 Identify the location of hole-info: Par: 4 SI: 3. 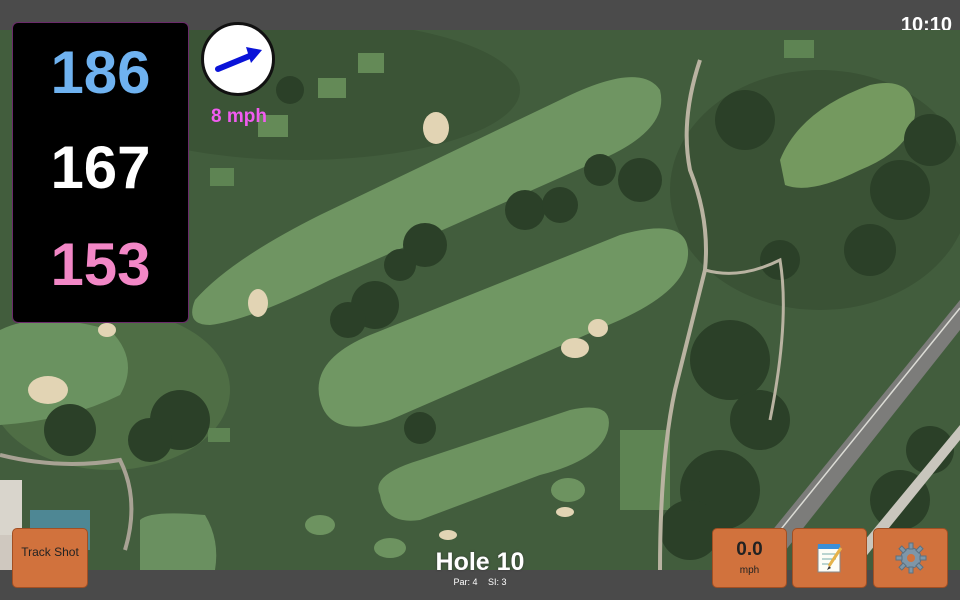
(480, 582).